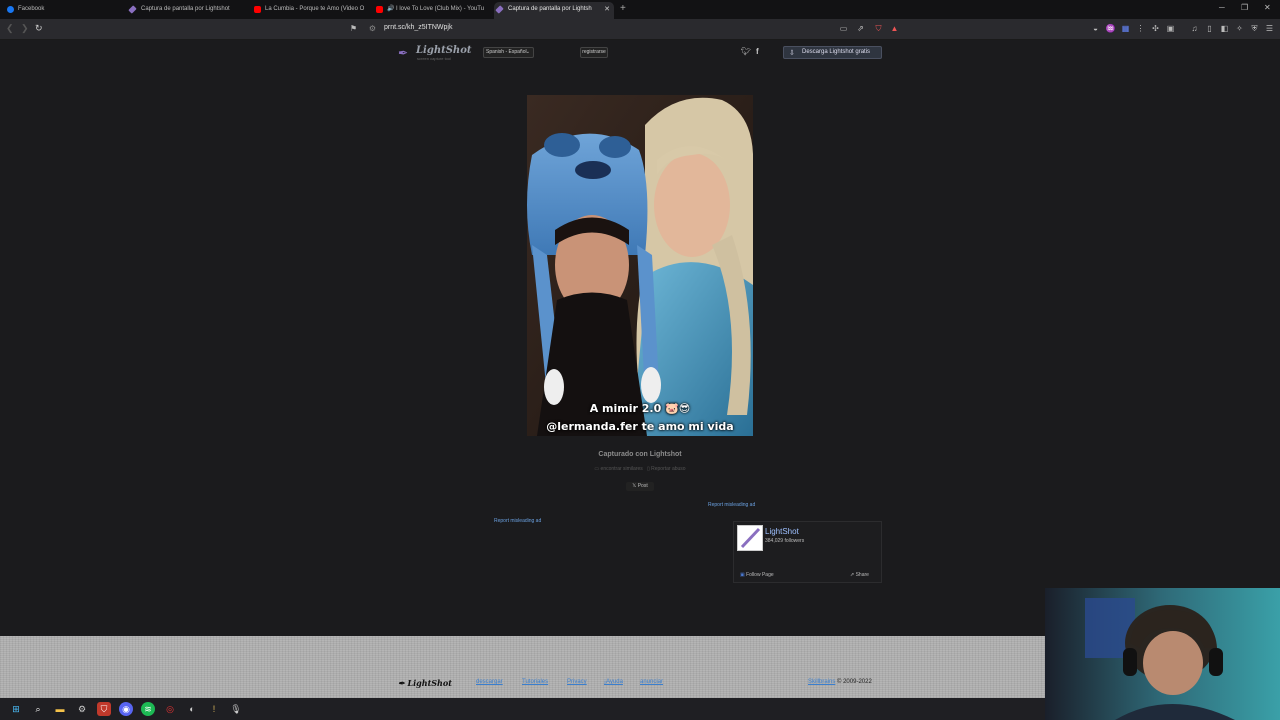  Describe the element at coordinates (792, 53) in the screenshot. I see `download-icon: ⇩` at that location.